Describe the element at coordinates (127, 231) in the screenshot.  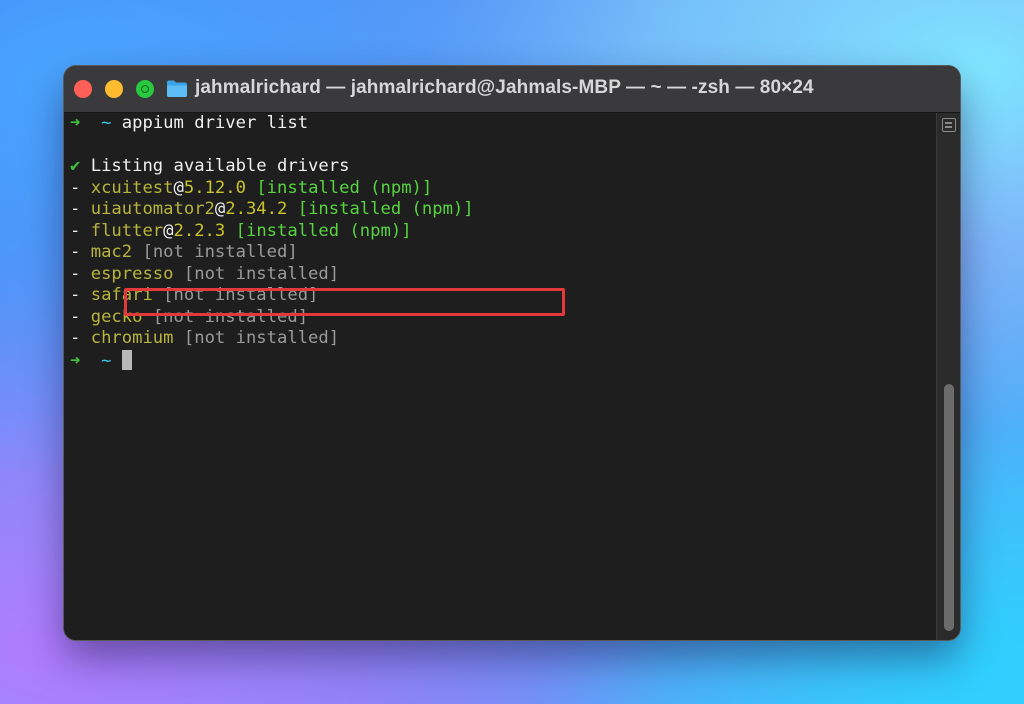
I see `driver-name: flutter` at that location.